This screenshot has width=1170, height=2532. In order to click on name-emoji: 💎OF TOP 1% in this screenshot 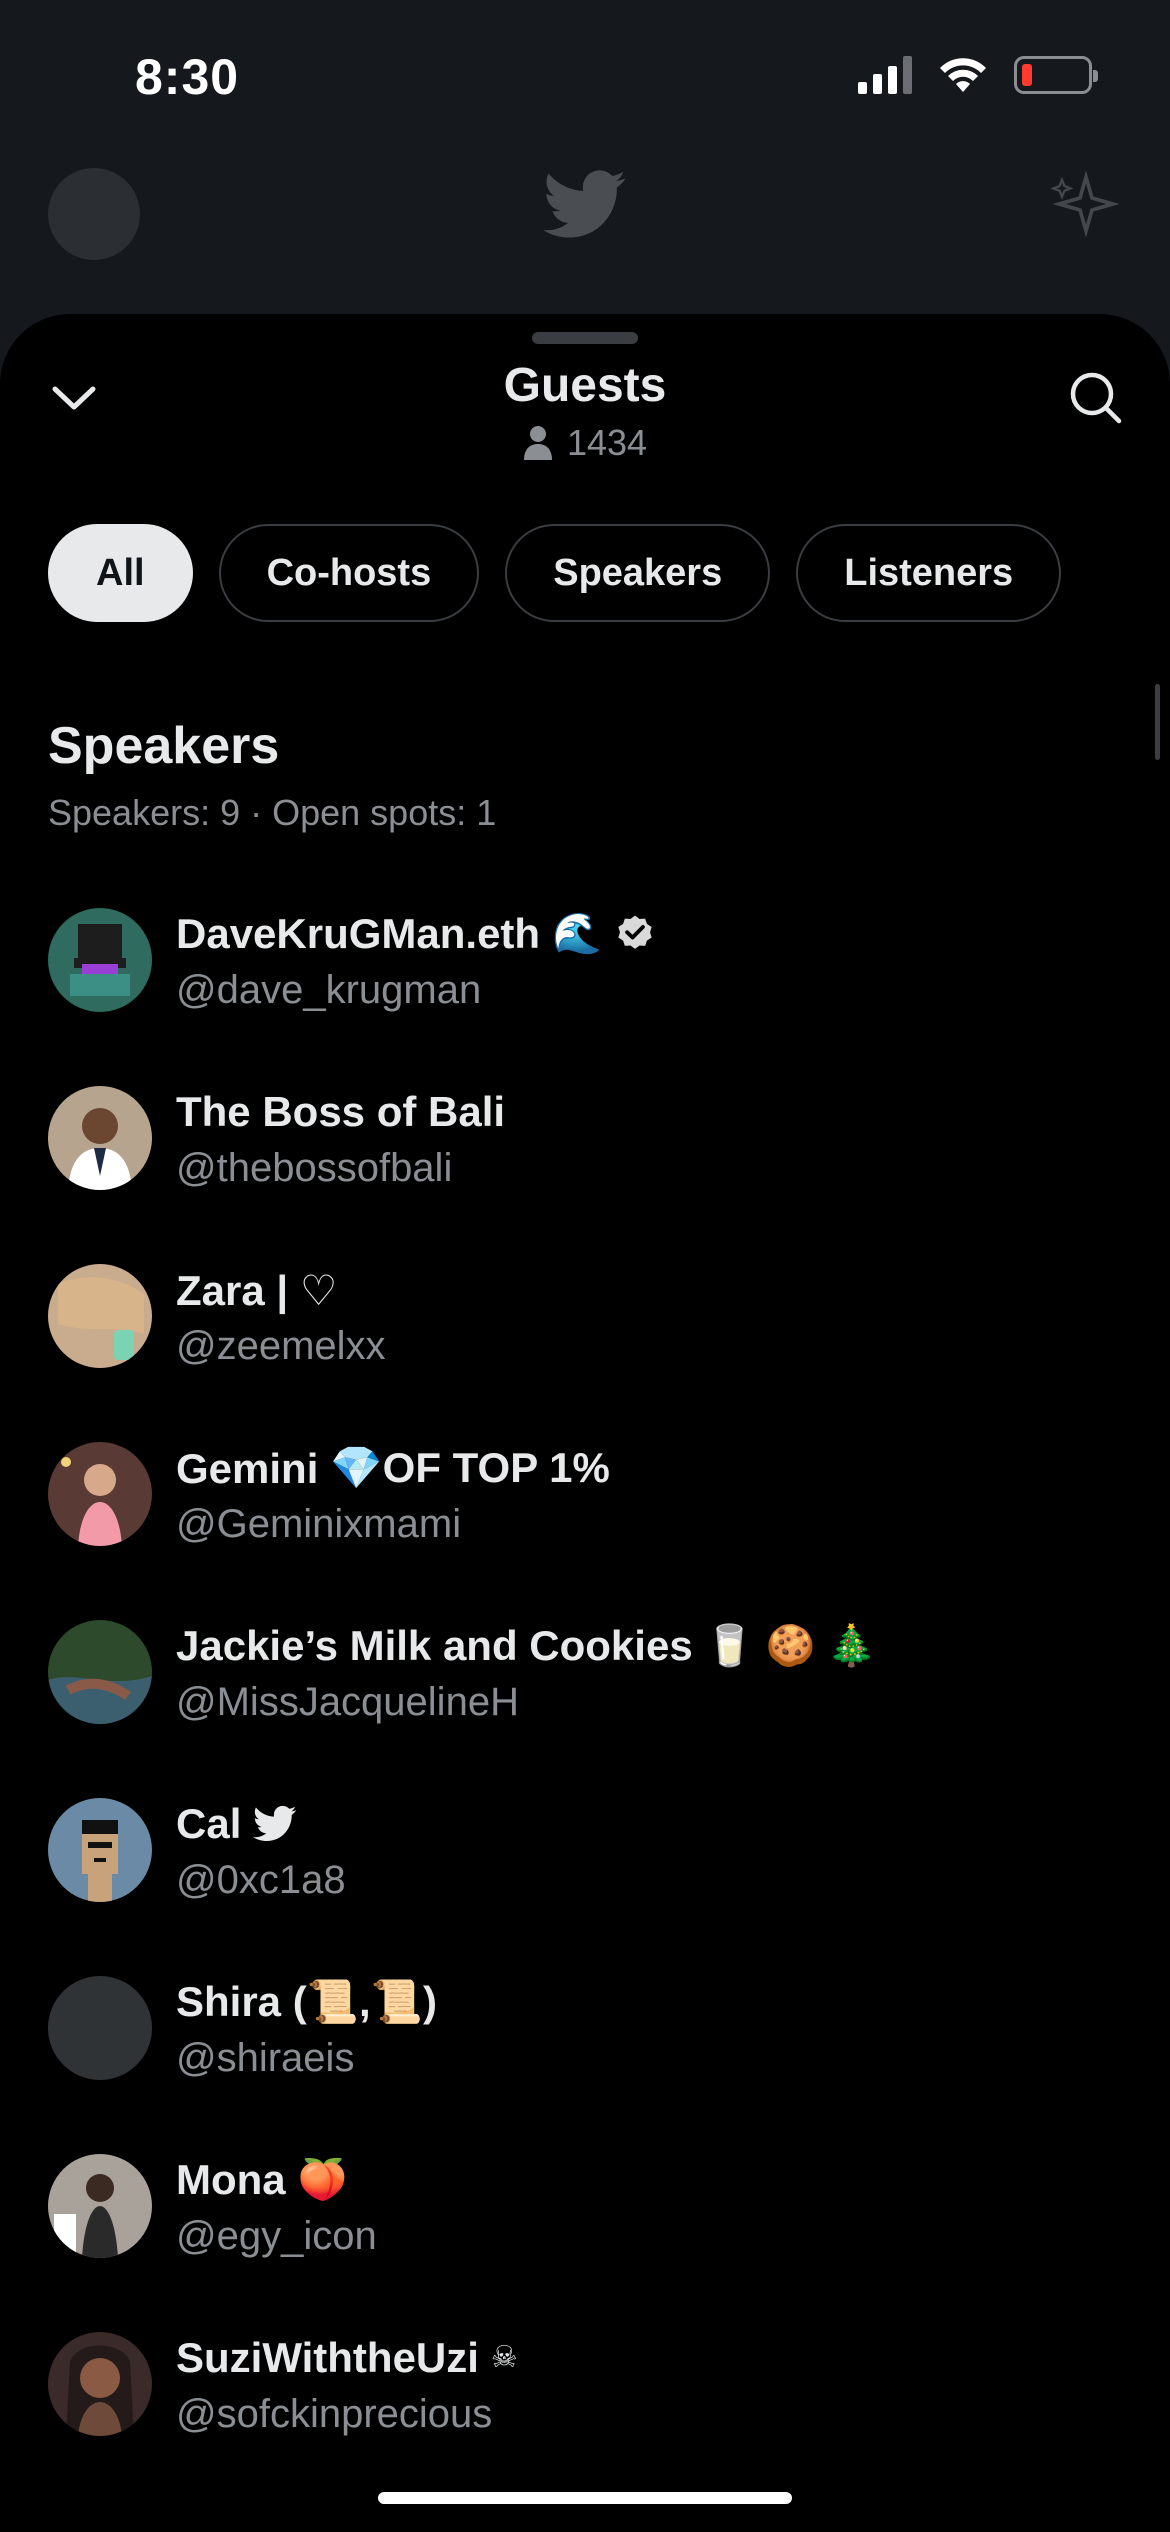, I will do `click(470, 1467)`.